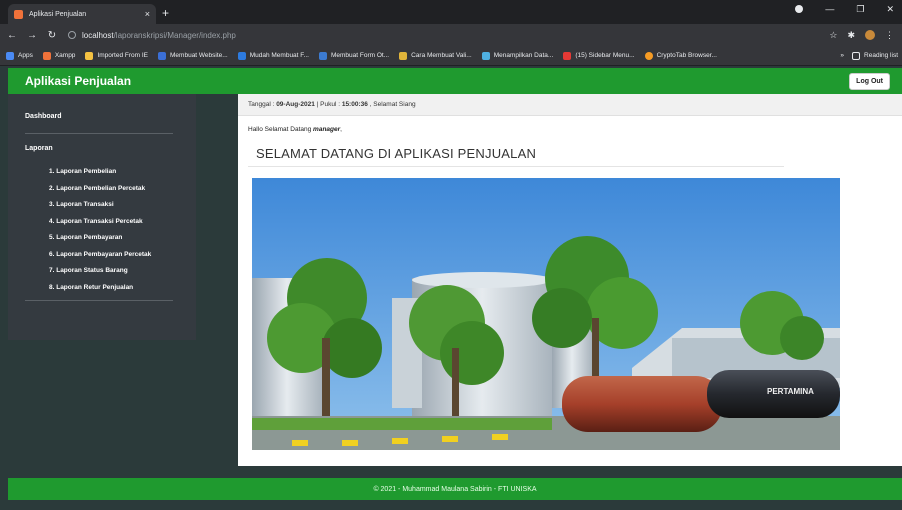 This screenshot has height=510, width=902. Describe the element at coordinates (19, 55) in the screenshot. I see `bookmark-apps: Apps` at that location.